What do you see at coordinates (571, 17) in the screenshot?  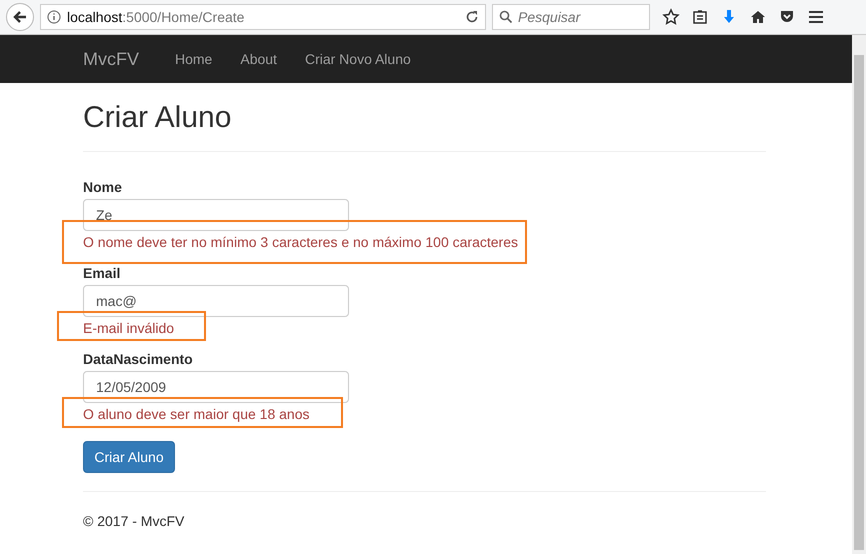 I see `search-field: Pesquisar` at bounding box center [571, 17].